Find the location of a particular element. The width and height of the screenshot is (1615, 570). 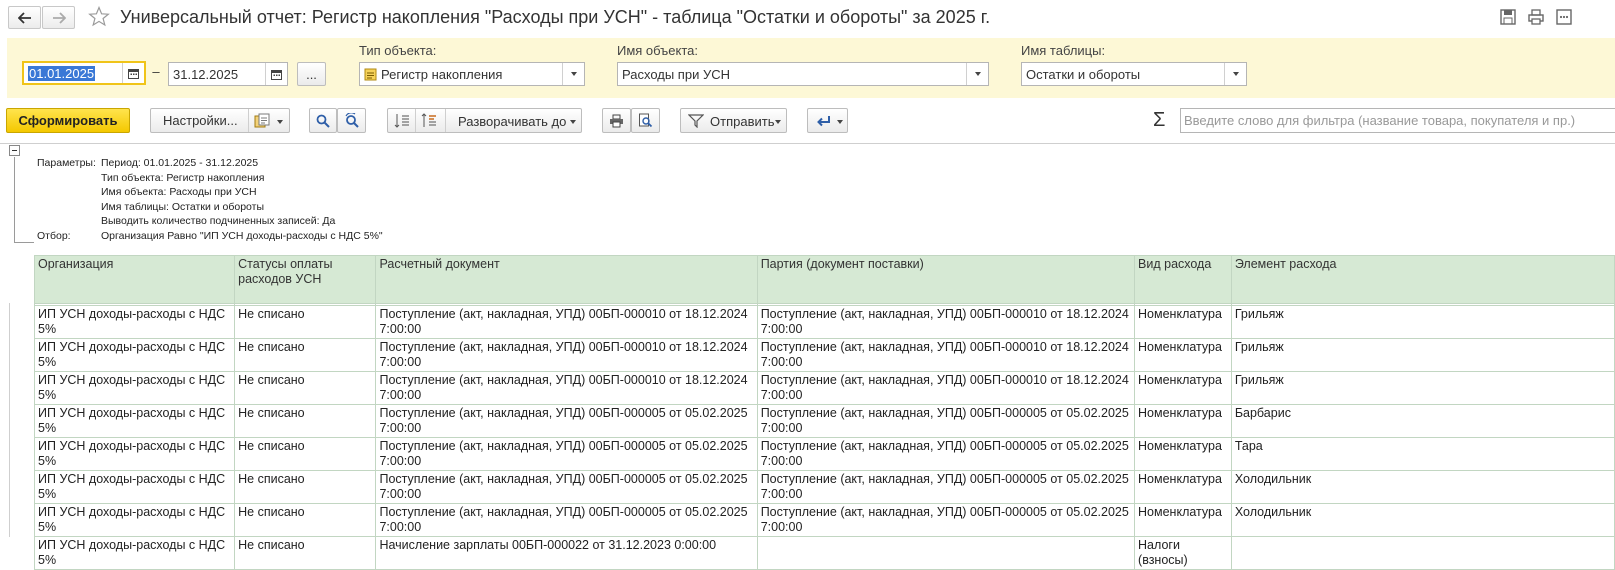

favorite-star-icon is located at coordinates (99, 16).